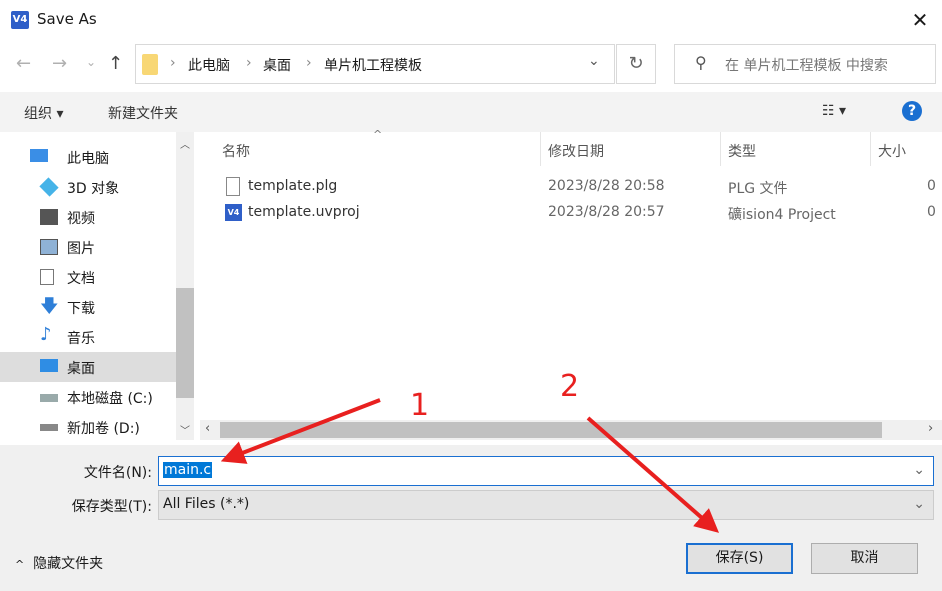 Image resolution: width=942 pixels, height=591 pixels. What do you see at coordinates (892, 151) in the screenshot?
I see `column-header-size: 大小` at bounding box center [892, 151].